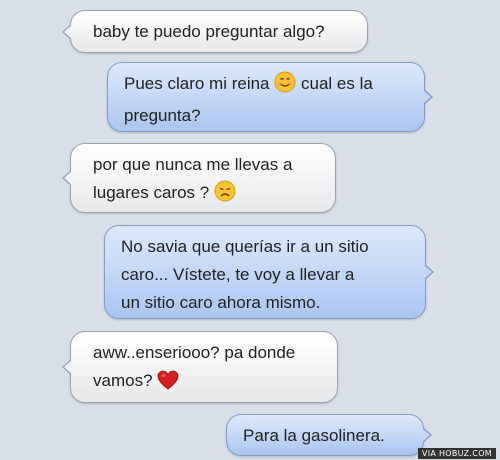 This screenshot has width=500, height=460. Describe the element at coordinates (193, 164) in the screenshot. I see `message-text: por que nunca me llevas a` at that location.